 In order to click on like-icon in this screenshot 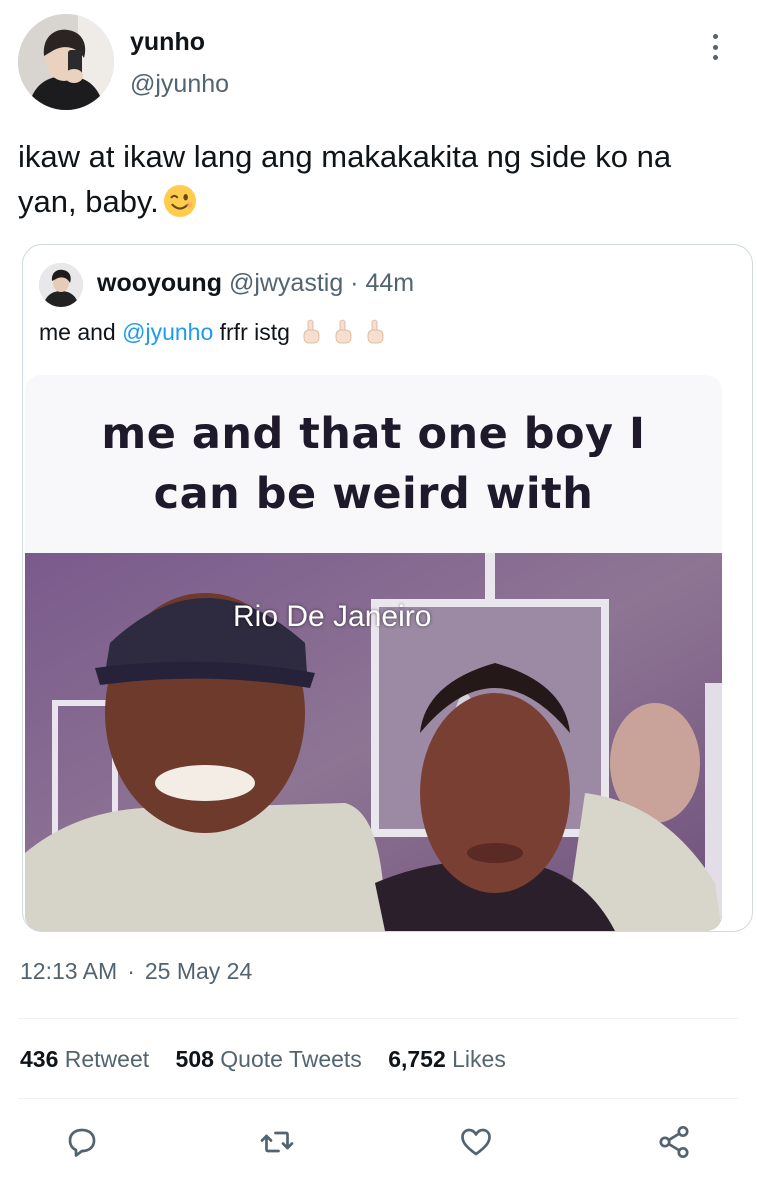, I will do `click(476, 1142)`.